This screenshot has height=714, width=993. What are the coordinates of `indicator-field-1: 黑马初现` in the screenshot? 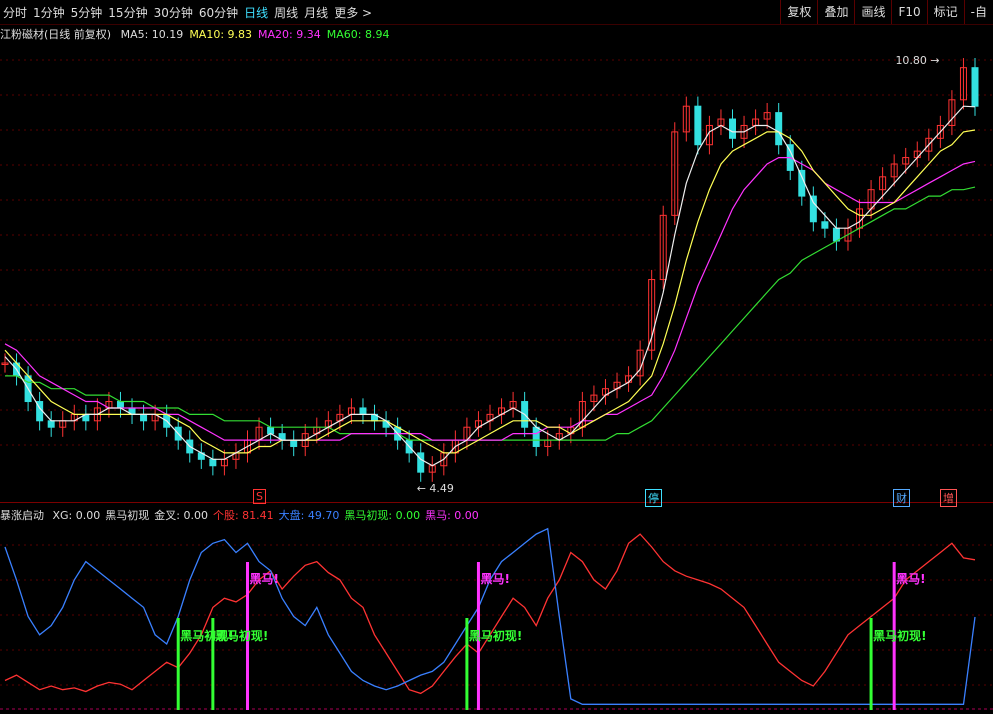 It's located at (127, 515).